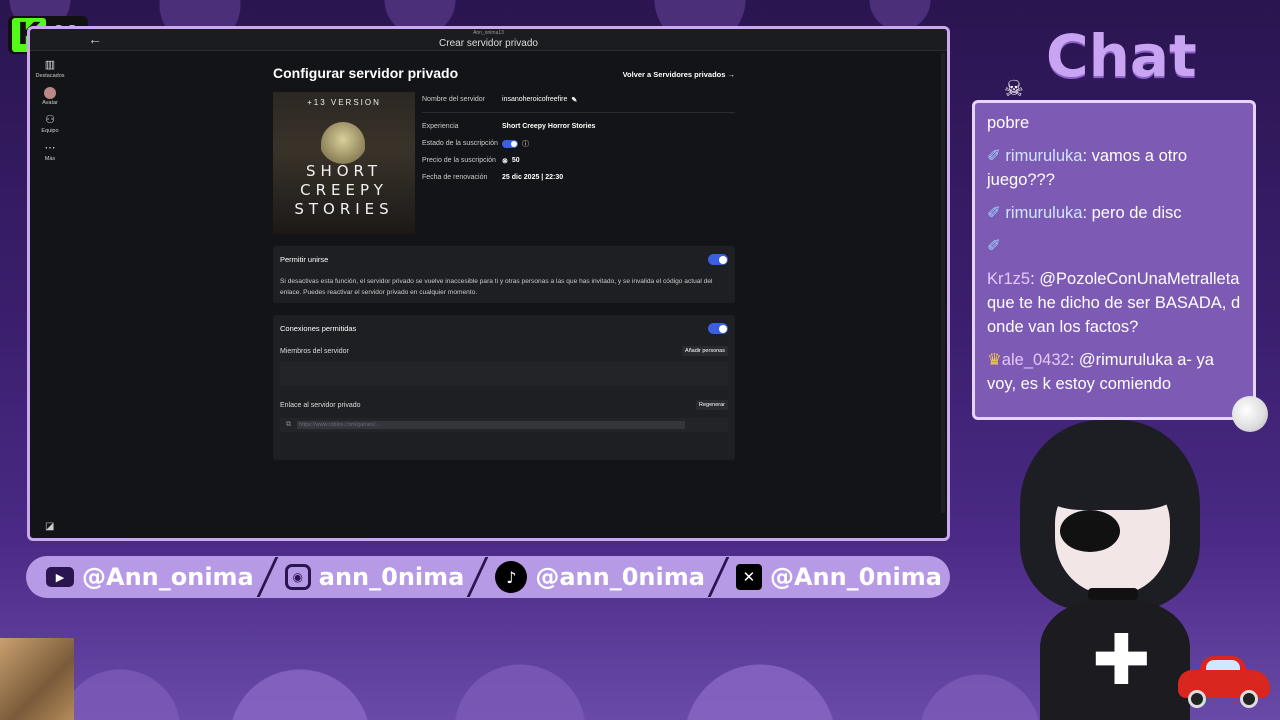  I want to click on sidebar-item-label: Avatar, so click(50, 103).